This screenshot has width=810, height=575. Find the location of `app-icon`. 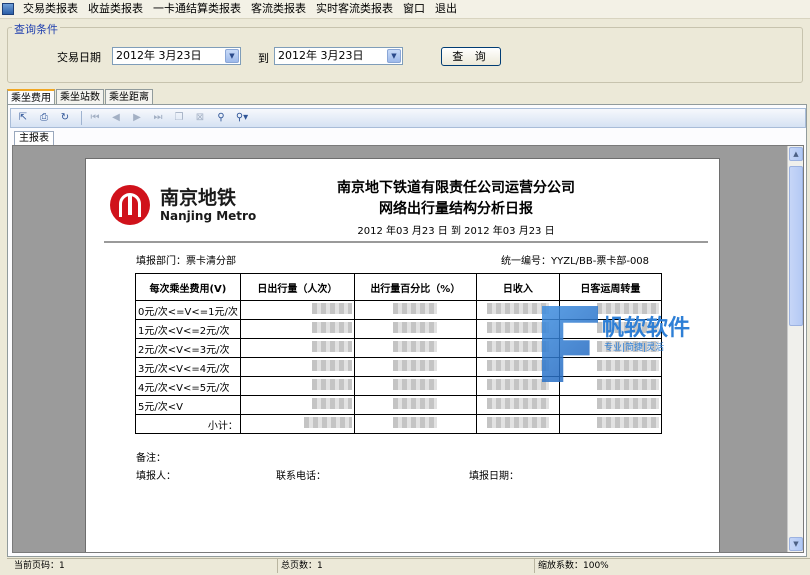

app-icon is located at coordinates (8, 9).